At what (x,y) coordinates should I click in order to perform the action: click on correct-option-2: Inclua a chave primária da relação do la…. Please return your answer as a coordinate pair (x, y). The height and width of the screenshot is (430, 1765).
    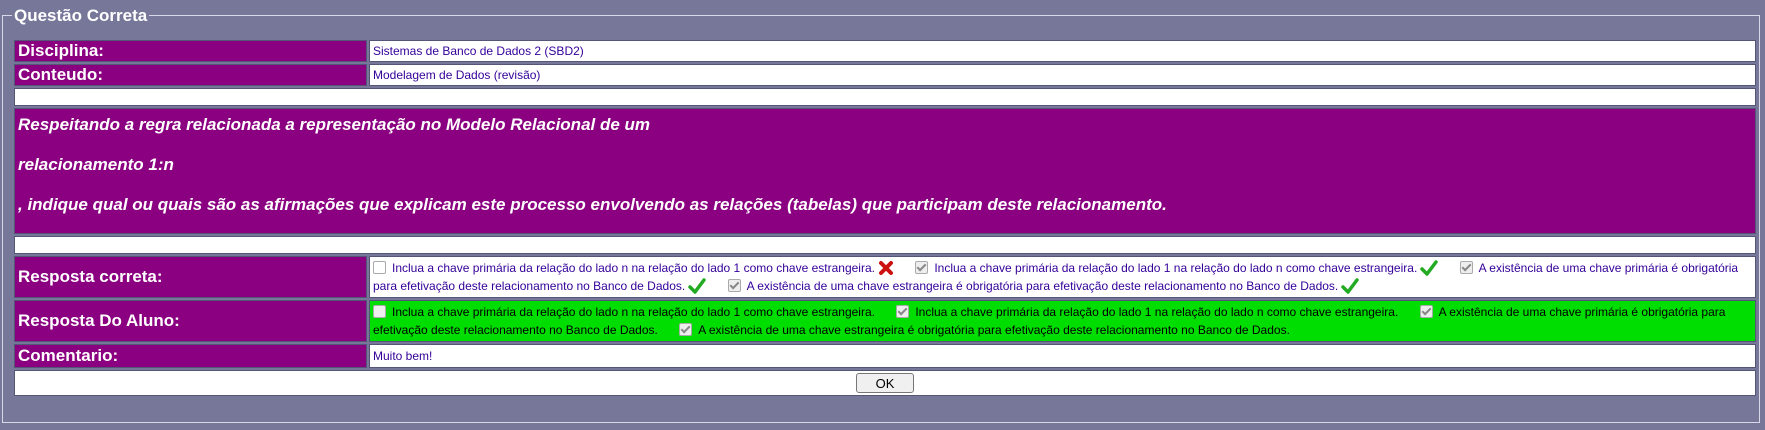
    Looking at the image, I should click on (1177, 268).